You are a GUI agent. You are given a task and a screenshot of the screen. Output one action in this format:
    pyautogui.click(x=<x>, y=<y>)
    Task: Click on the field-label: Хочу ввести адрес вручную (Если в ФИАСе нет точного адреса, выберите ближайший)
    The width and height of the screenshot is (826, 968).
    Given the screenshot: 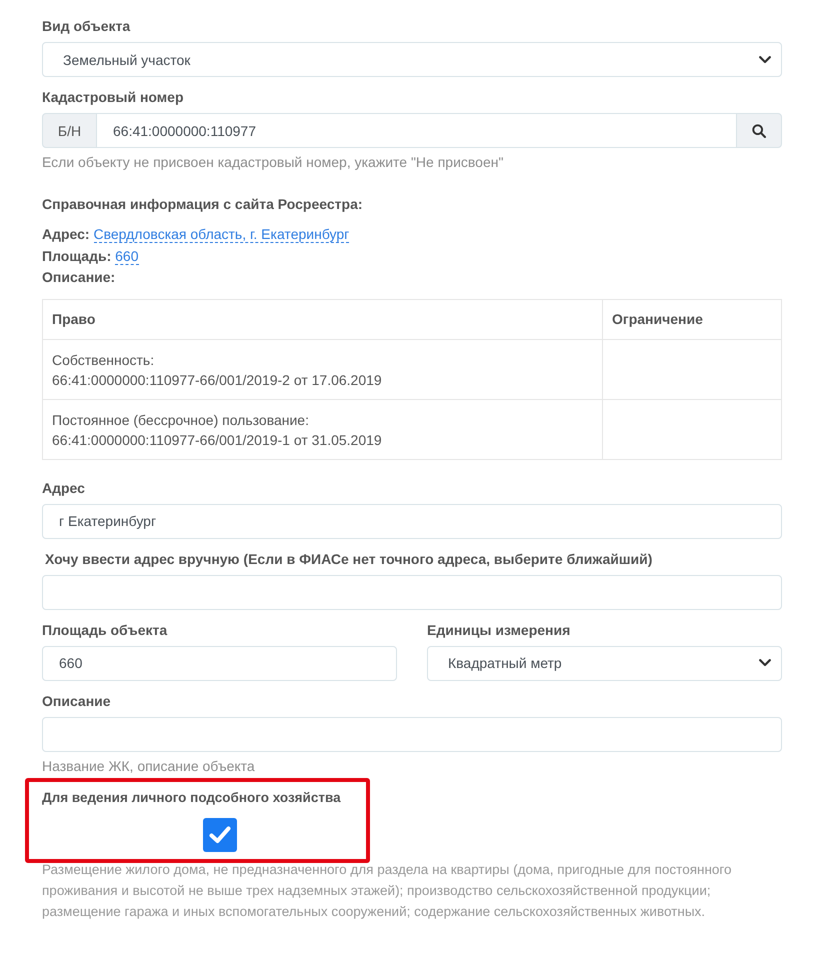 What is the action you would take?
    pyautogui.click(x=349, y=559)
    